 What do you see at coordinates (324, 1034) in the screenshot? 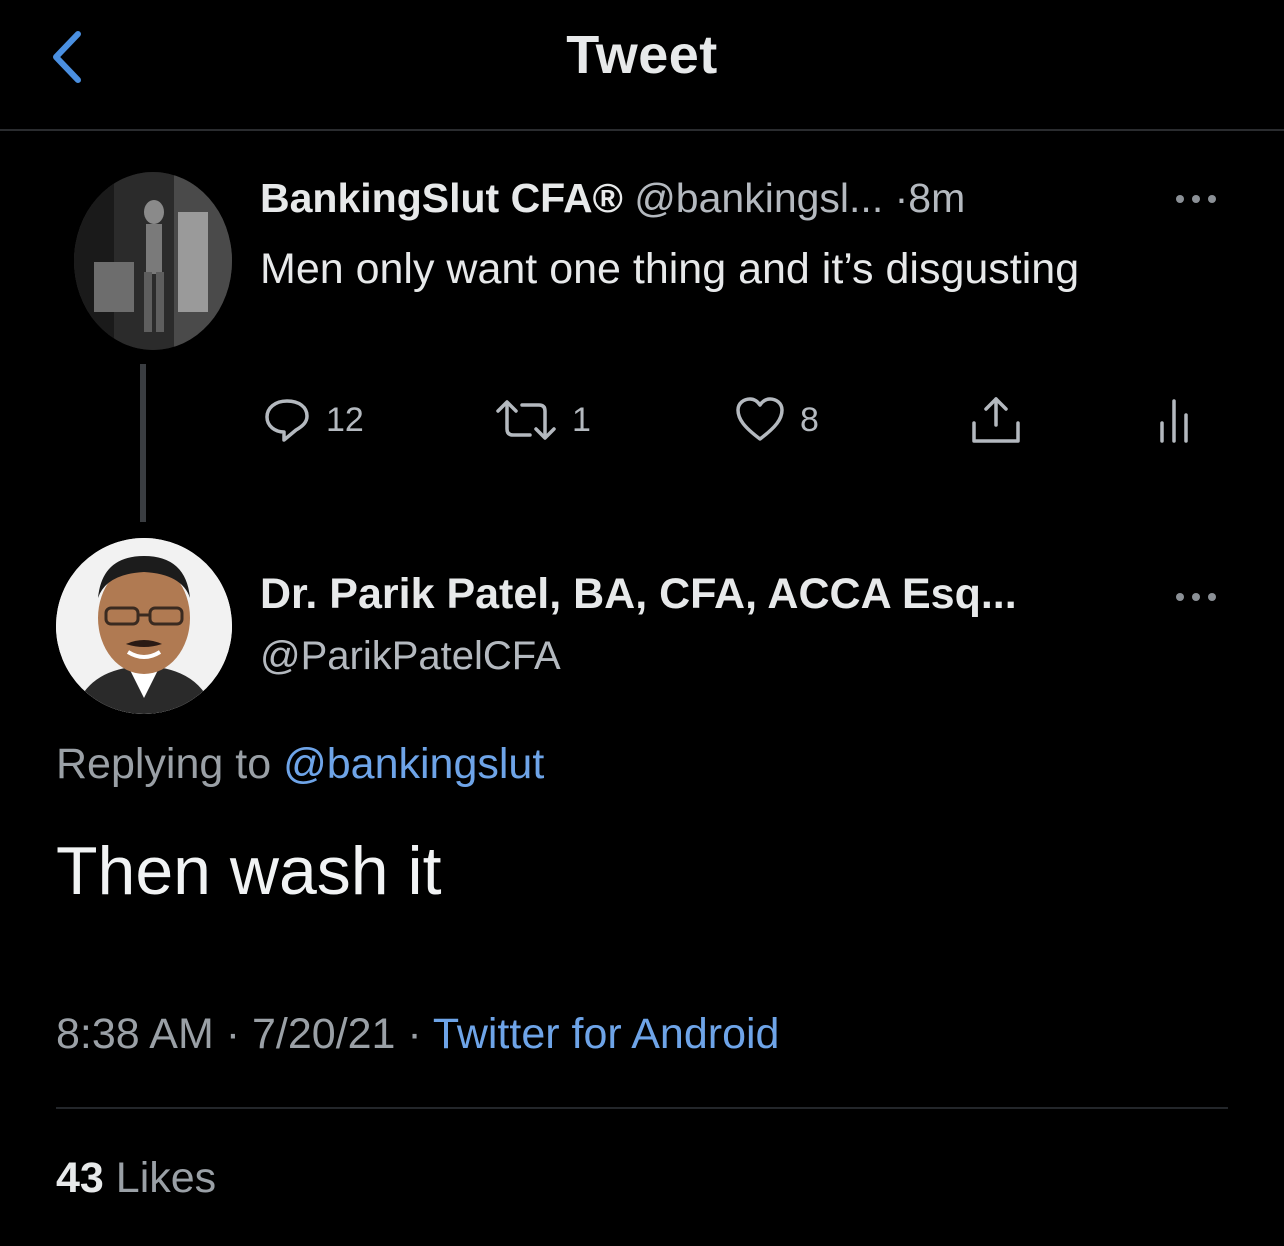
I see `tweet-date: 7/20/21` at bounding box center [324, 1034].